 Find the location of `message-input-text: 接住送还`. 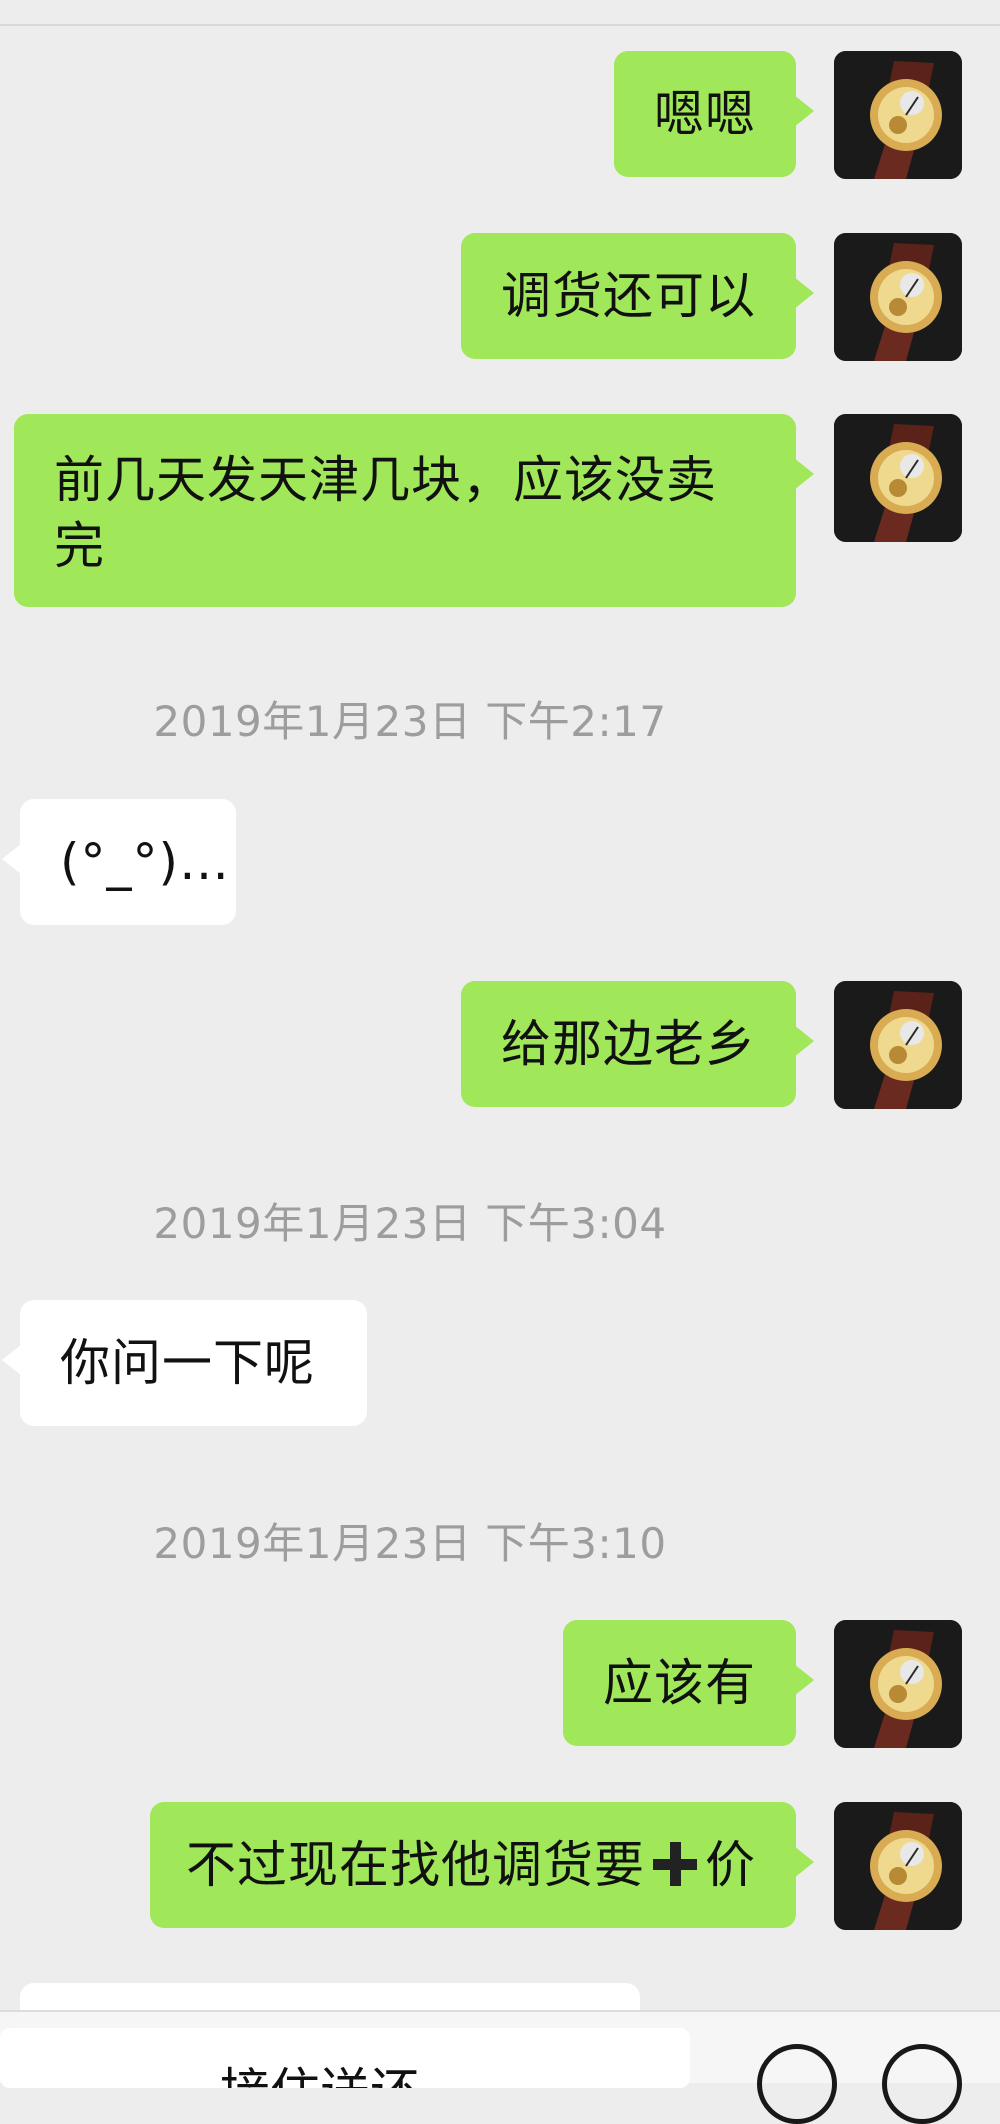

message-input-text: 接住送还 is located at coordinates (320, 2070).